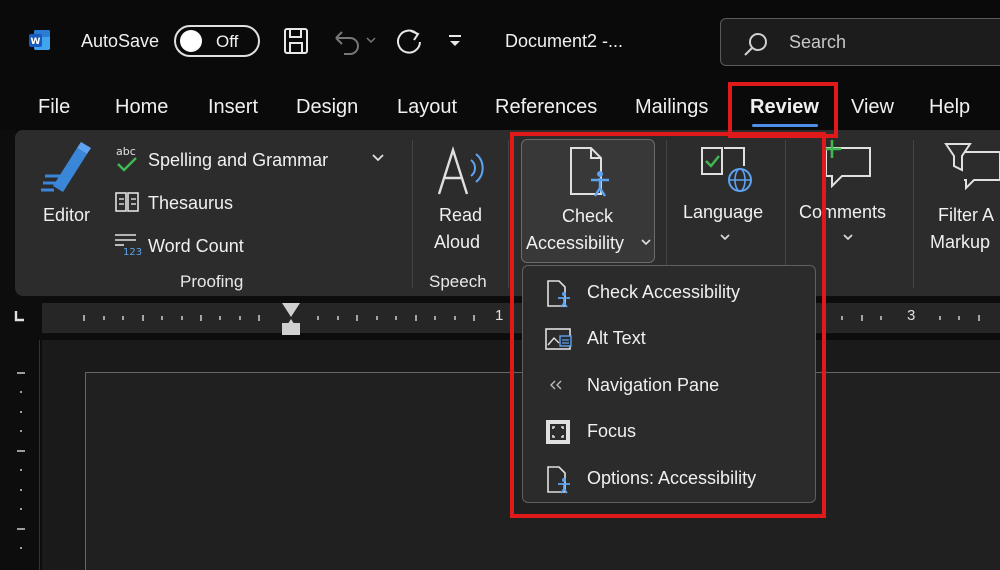  What do you see at coordinates (860, 42) in the screenshot?
I see `search-input: Search` at bounding box center [860, 42].